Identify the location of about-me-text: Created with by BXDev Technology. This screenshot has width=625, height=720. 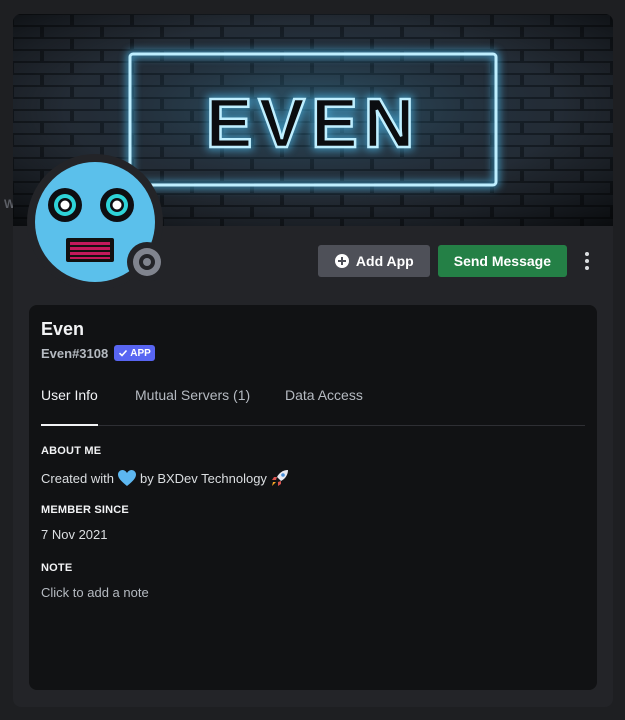
(165, 478).